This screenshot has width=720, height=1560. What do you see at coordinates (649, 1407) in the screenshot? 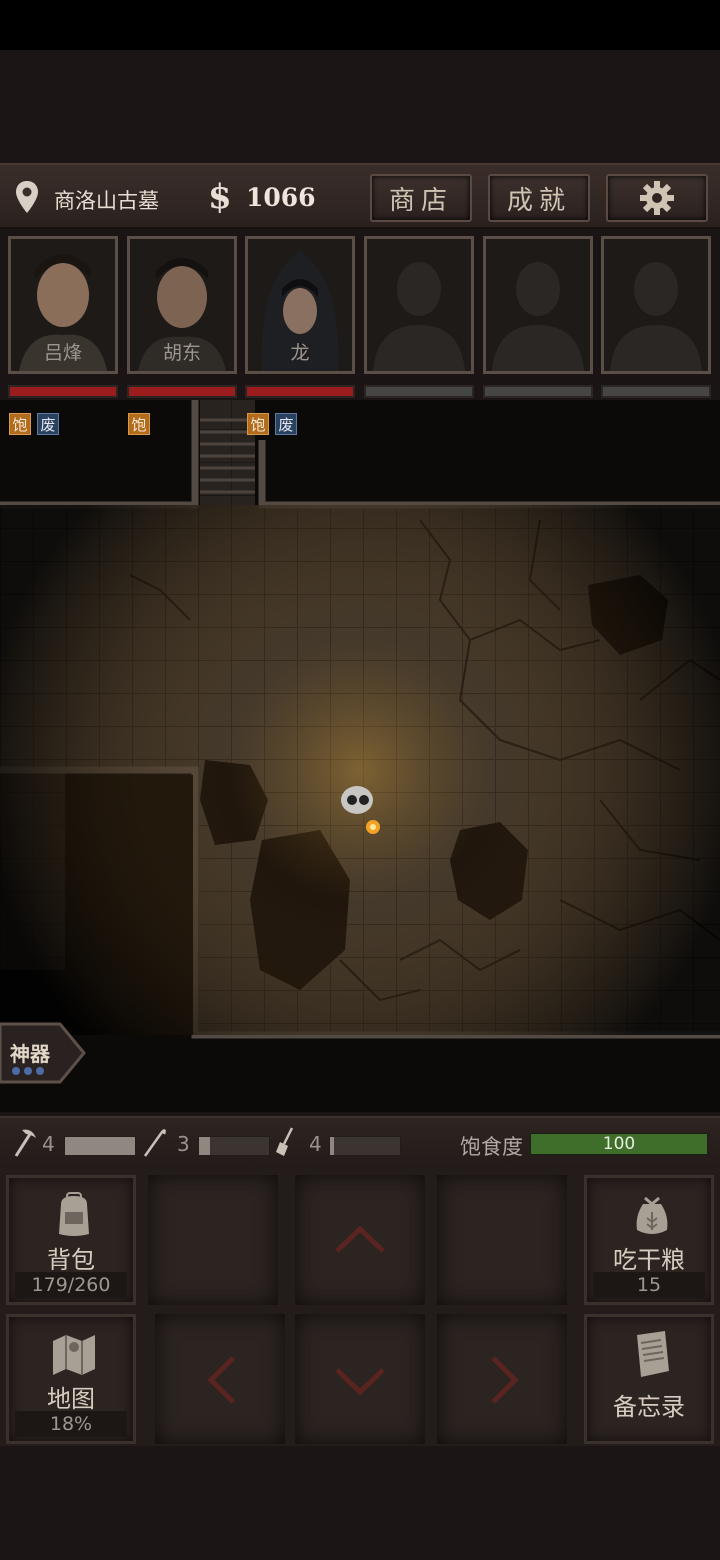
I see `memo-label: 备忘录` at bounding box center [649, 1407].